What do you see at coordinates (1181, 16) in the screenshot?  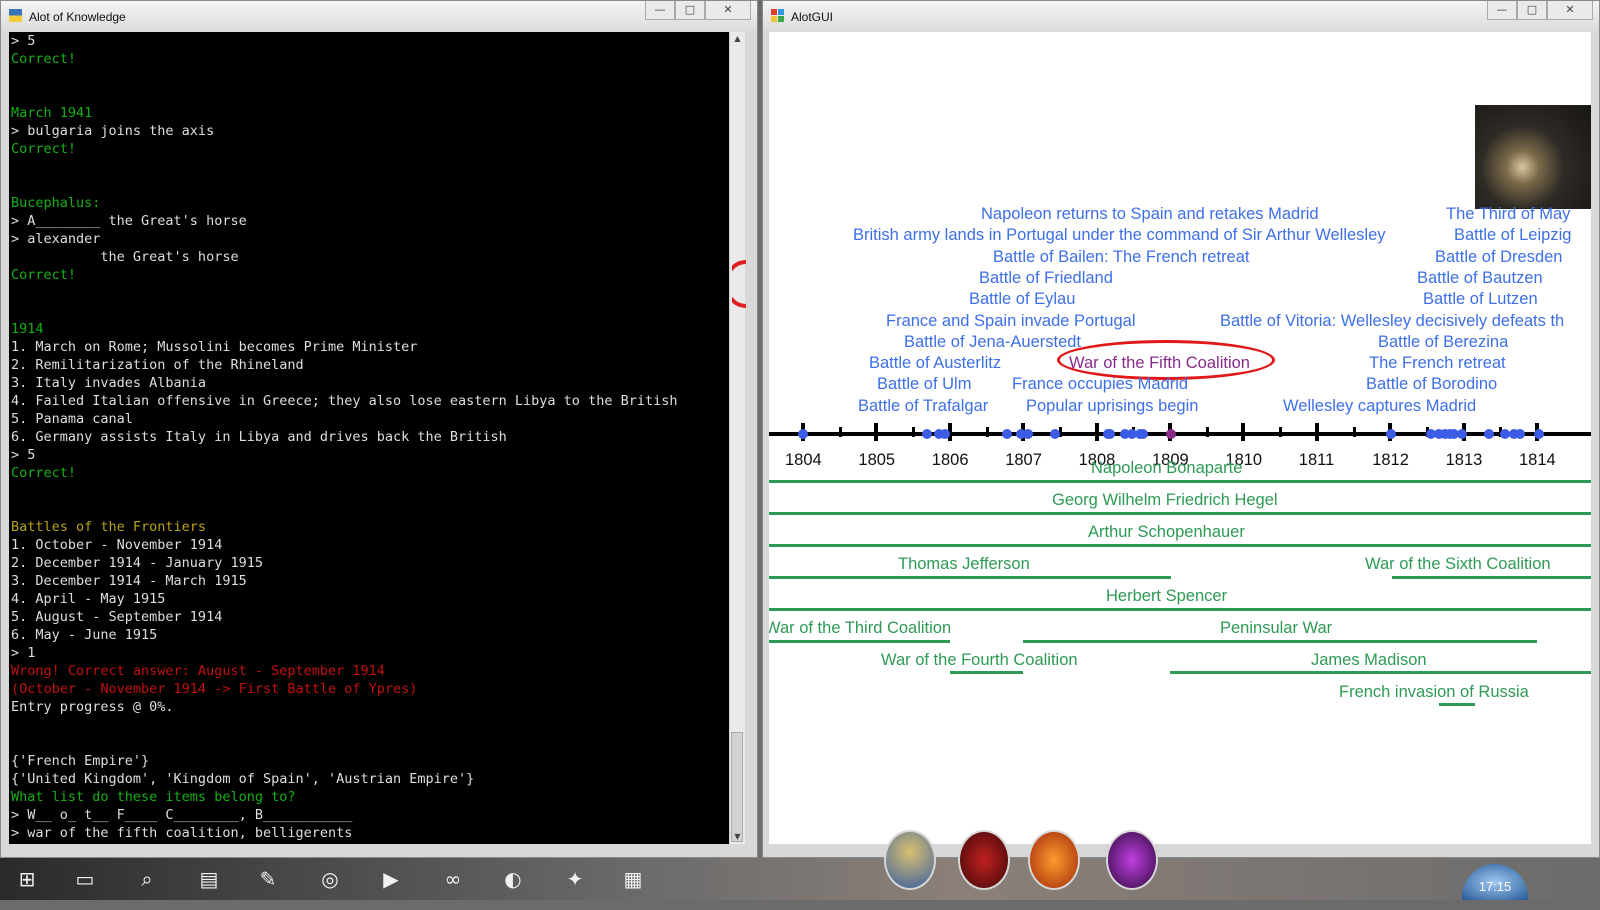 I see `gui-titlebar: AlotGUI — □ ✕` at bounding box center [1181, 16].